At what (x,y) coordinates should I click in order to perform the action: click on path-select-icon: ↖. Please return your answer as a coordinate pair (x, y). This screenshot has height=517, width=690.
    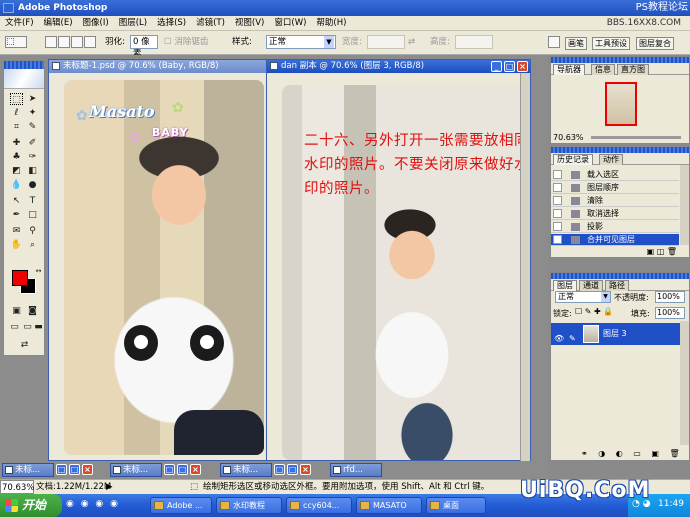
    Looking at the image, I should click on (16, 201).